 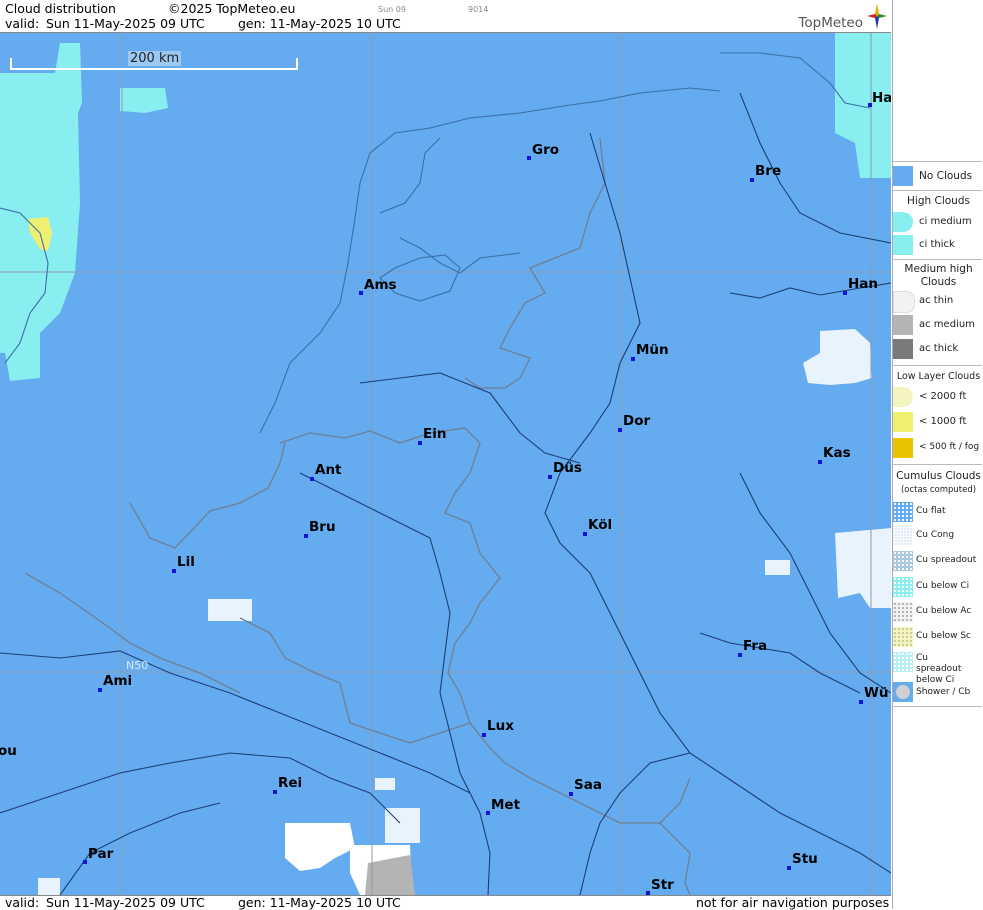 What do you see at coordinates (137, 665) in the screenshot?
I see `latitude-label: N50` at bounding box center [137, 665].